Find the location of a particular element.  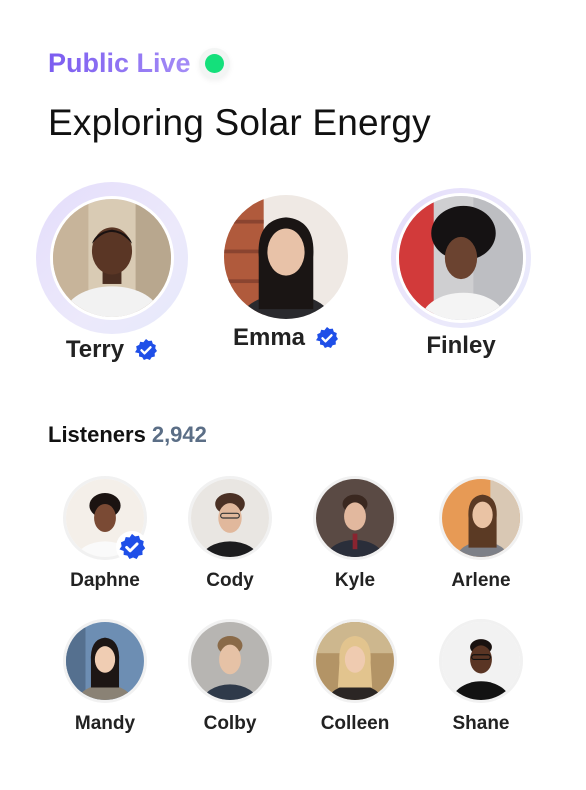

speaker-emma: Emma is located at coordinates (286, 267).